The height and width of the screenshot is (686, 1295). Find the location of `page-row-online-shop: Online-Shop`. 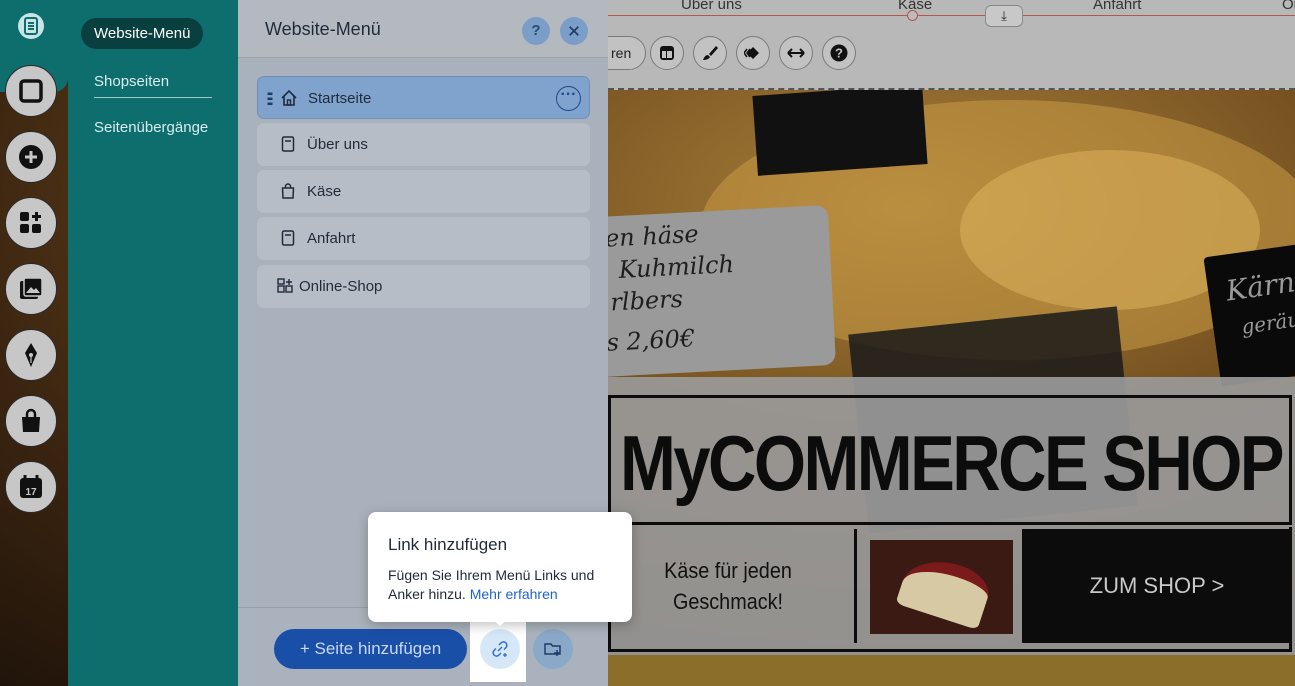

page-row-online-shop: Online-Shop is located at coordinates (423, 286).